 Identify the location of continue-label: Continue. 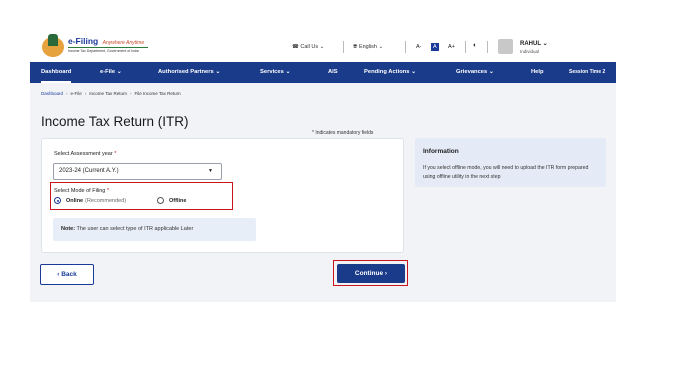
(369, 273).